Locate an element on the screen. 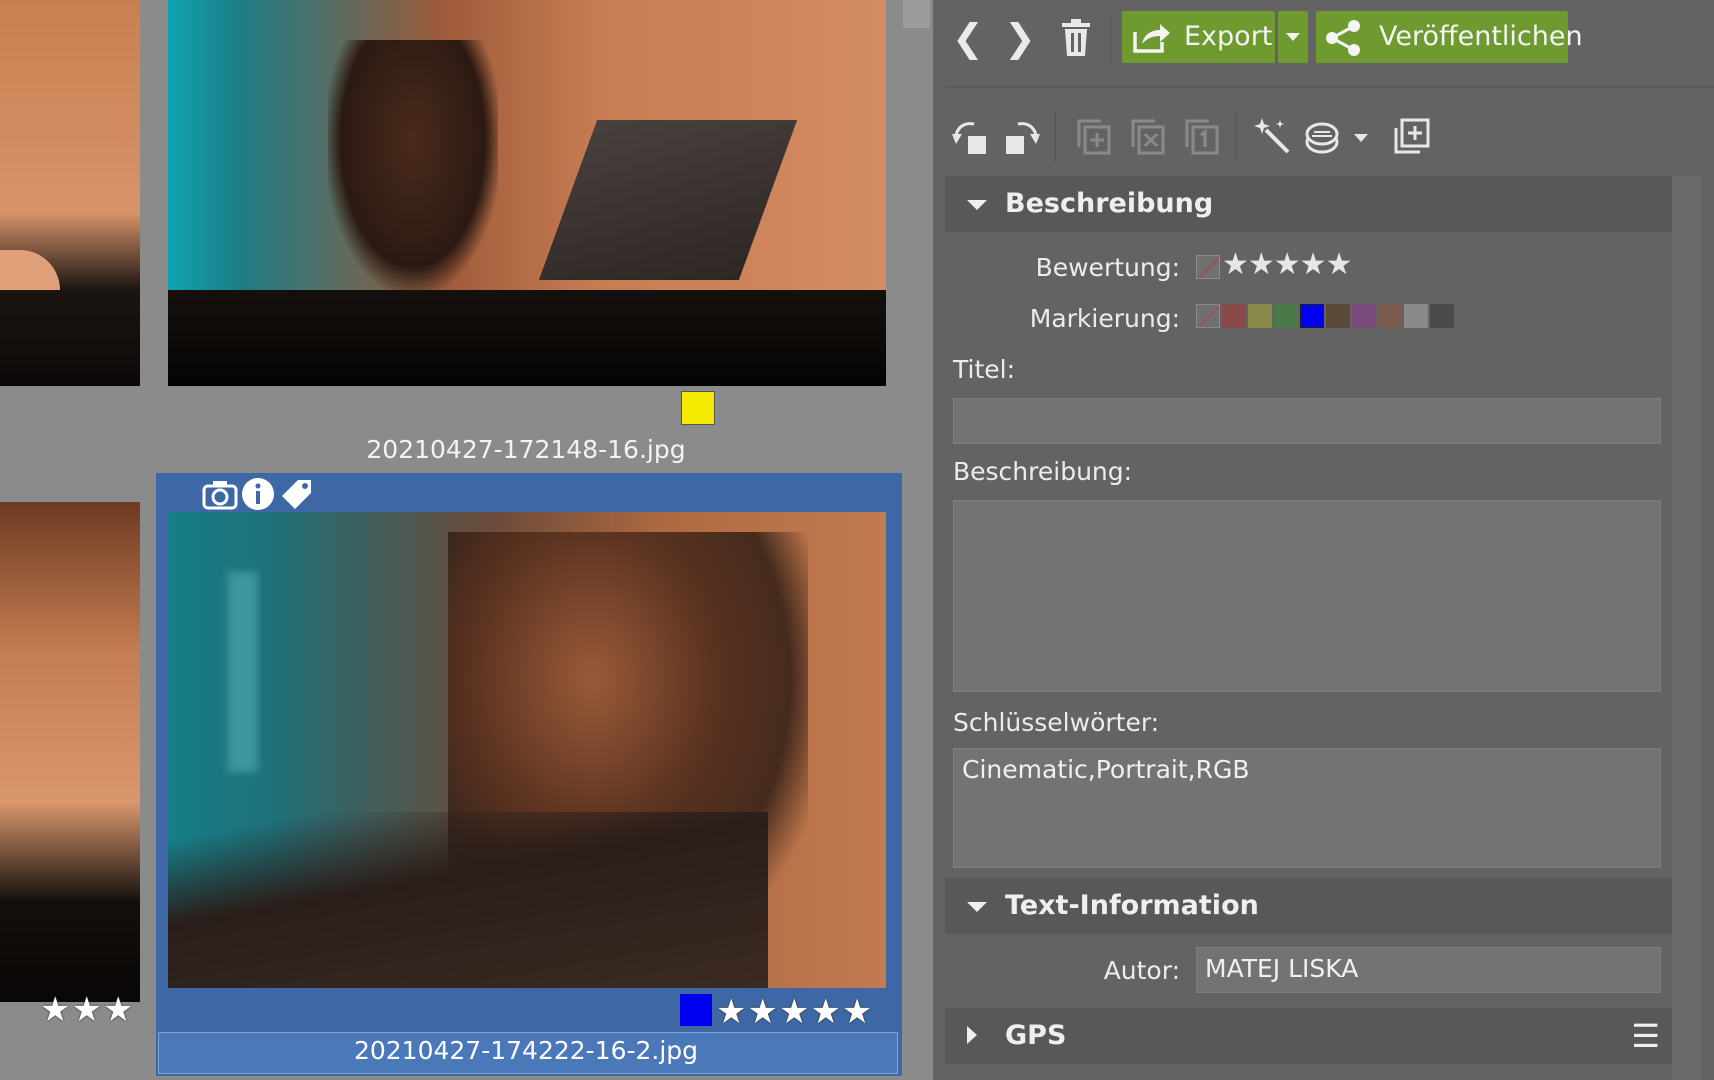 This screenshot has height=1080, width=1714. back-icon: ❮ is located at coordinates (968, 38).